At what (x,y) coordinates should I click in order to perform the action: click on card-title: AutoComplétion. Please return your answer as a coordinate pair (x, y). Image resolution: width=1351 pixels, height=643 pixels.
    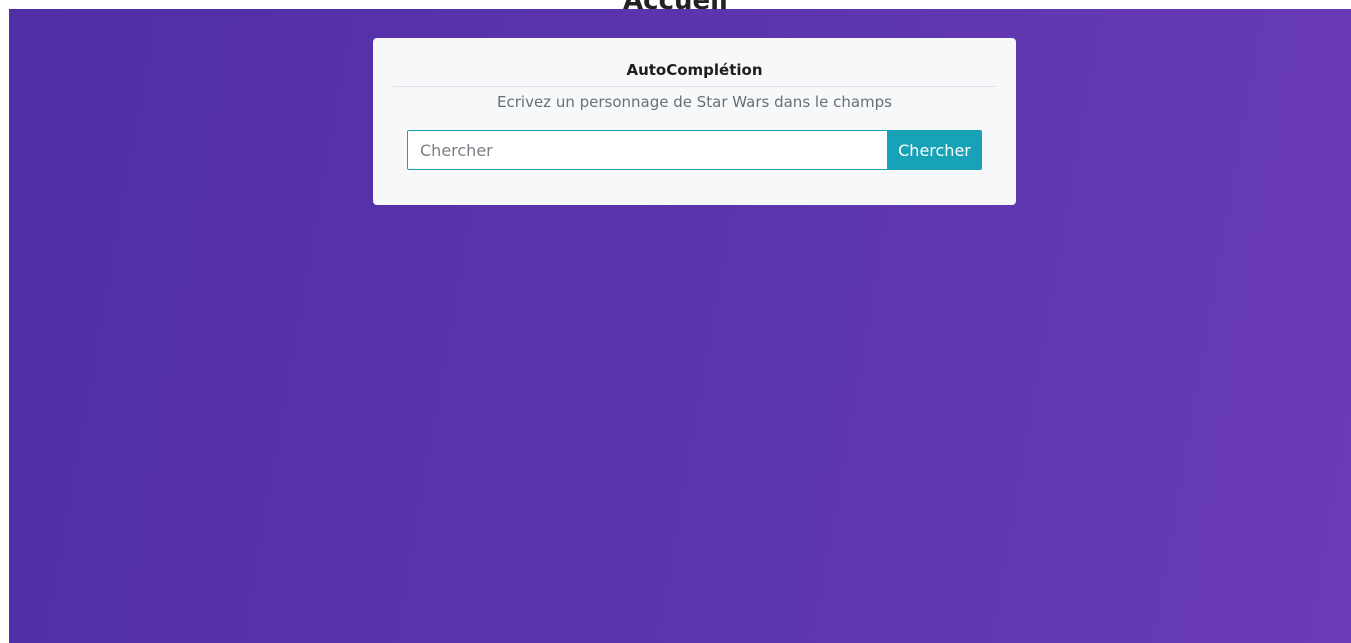
    Looking at the image, I should click on (694, 72).